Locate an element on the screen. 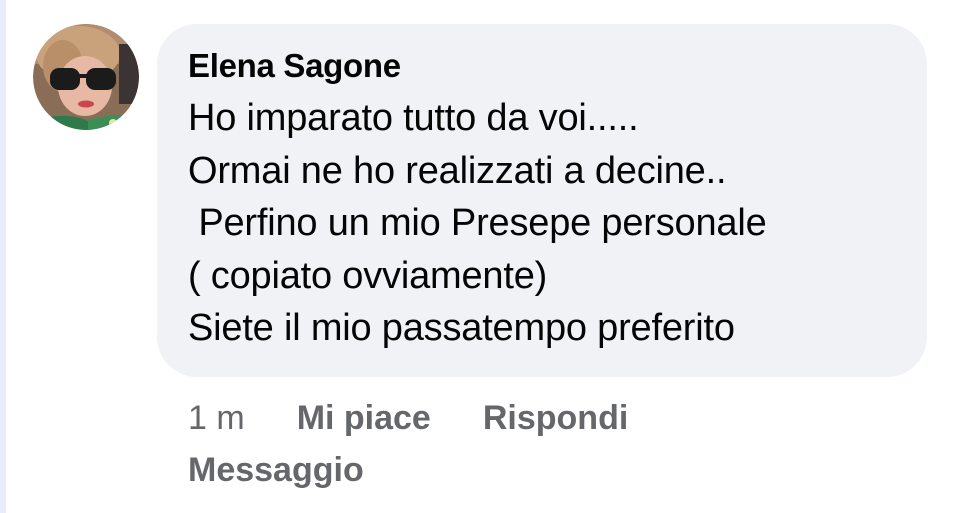  comment-line: Ormai ne ho realizzati a decine.. is located at coordinates (457, 170).